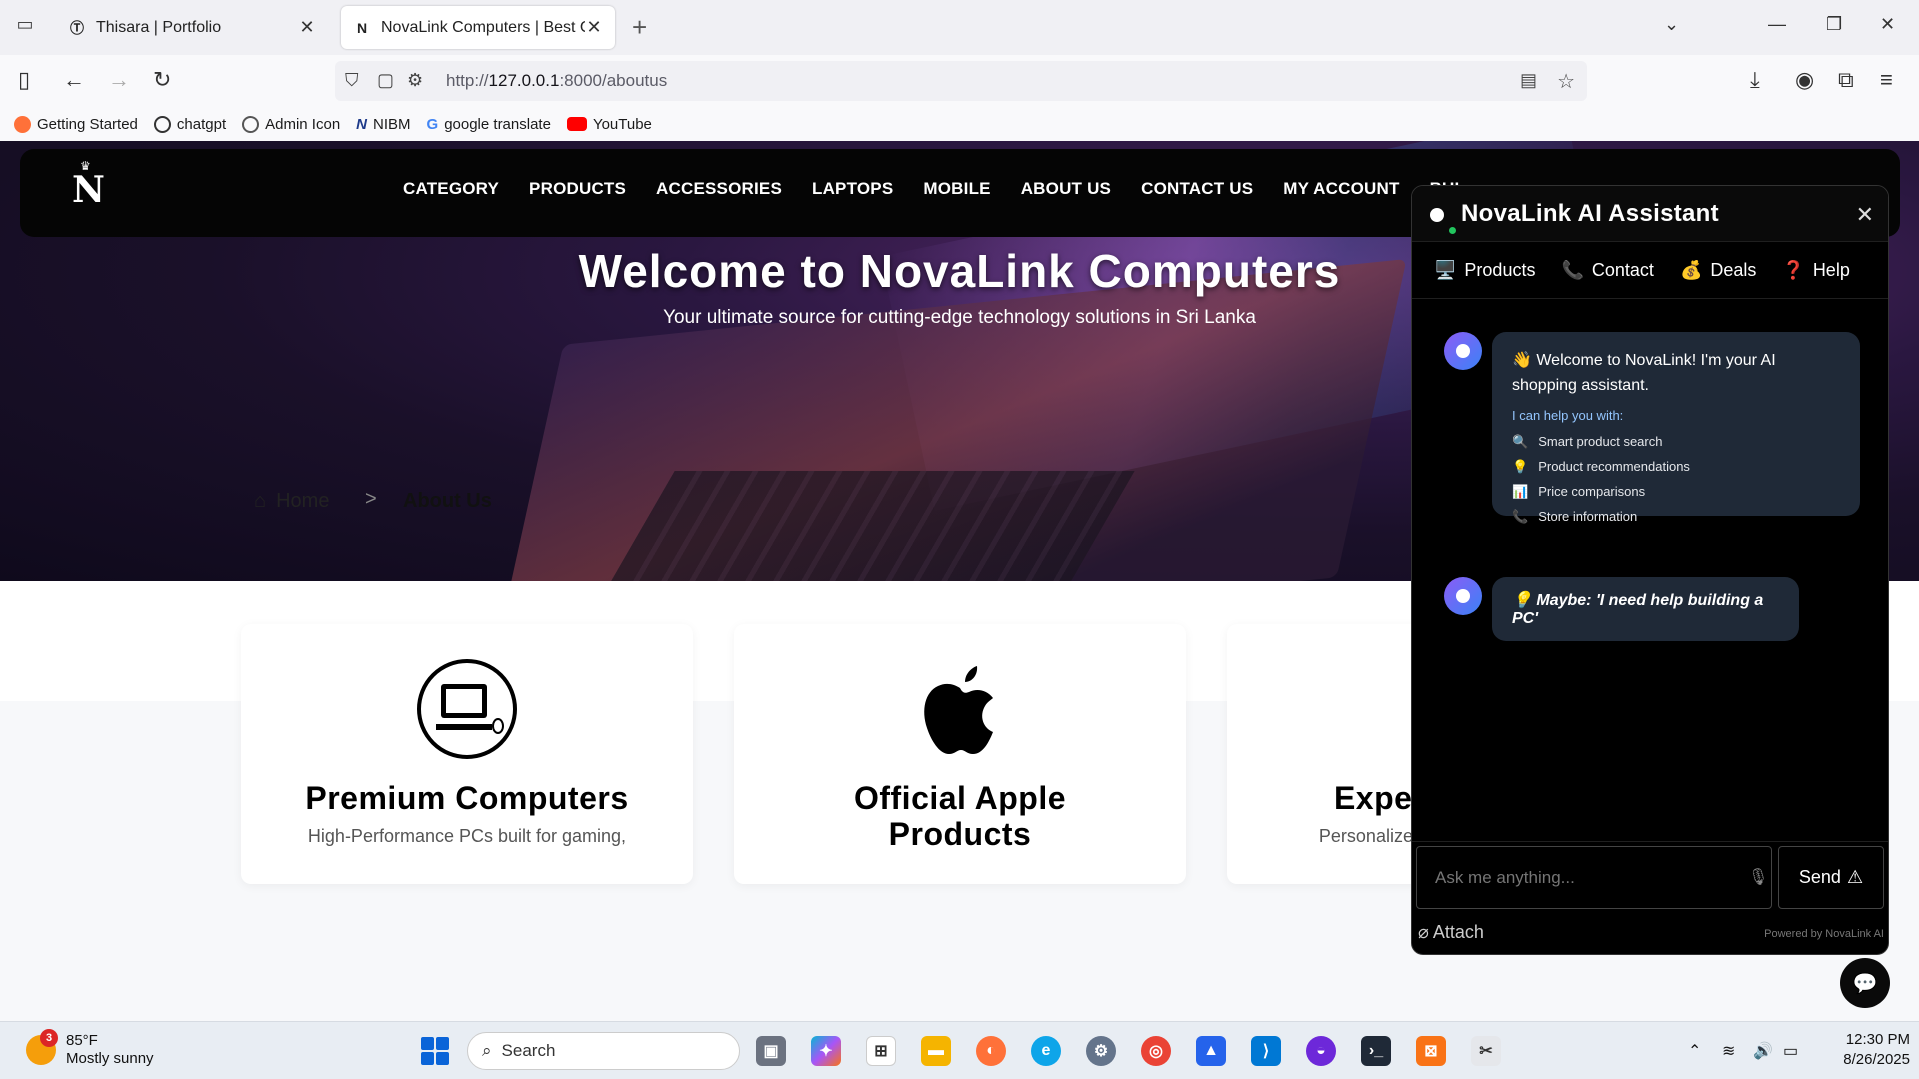 This screenshot has height=1079, width=1919. I want to click on attach-label: Attach, so click(1458, 932).